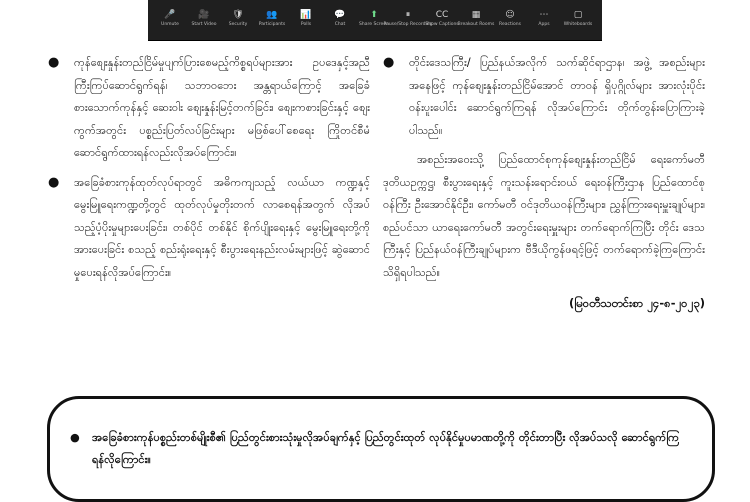 This screenshot has width=750, height=502. What do you see at coordinates (238, 15) in the screenshot?
I see `security-icon: 🛡` at bounding box center [238, 15].